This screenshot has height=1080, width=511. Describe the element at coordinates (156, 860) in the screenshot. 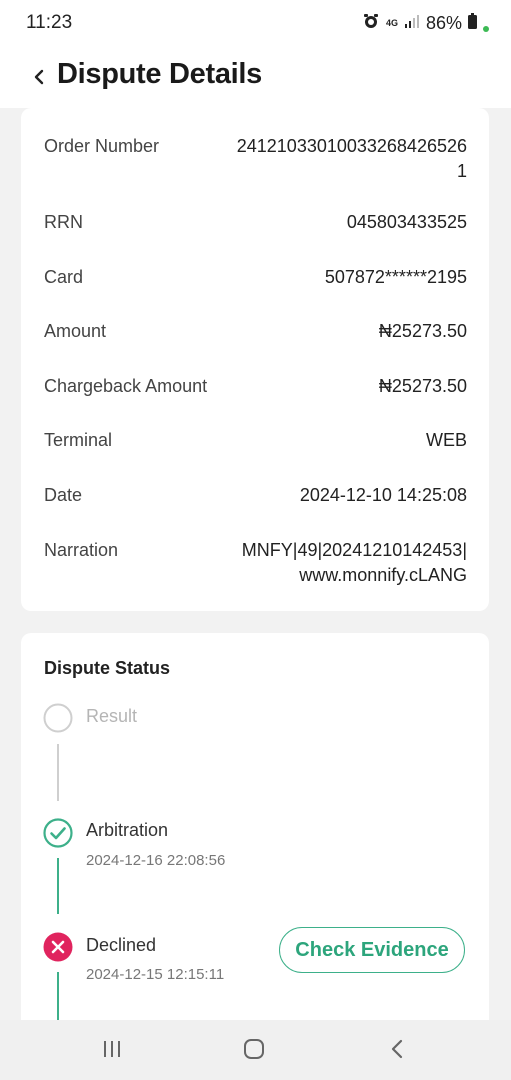

I see `timeline-step-arbitration-date: 2024-12-16 22:08:56` at that location.